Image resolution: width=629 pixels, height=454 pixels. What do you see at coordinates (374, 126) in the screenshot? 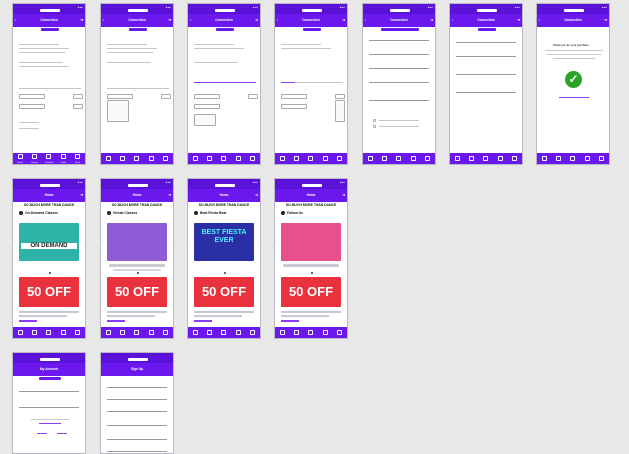
I see `newsletter-checkbox` at bounding box center [374, 126].